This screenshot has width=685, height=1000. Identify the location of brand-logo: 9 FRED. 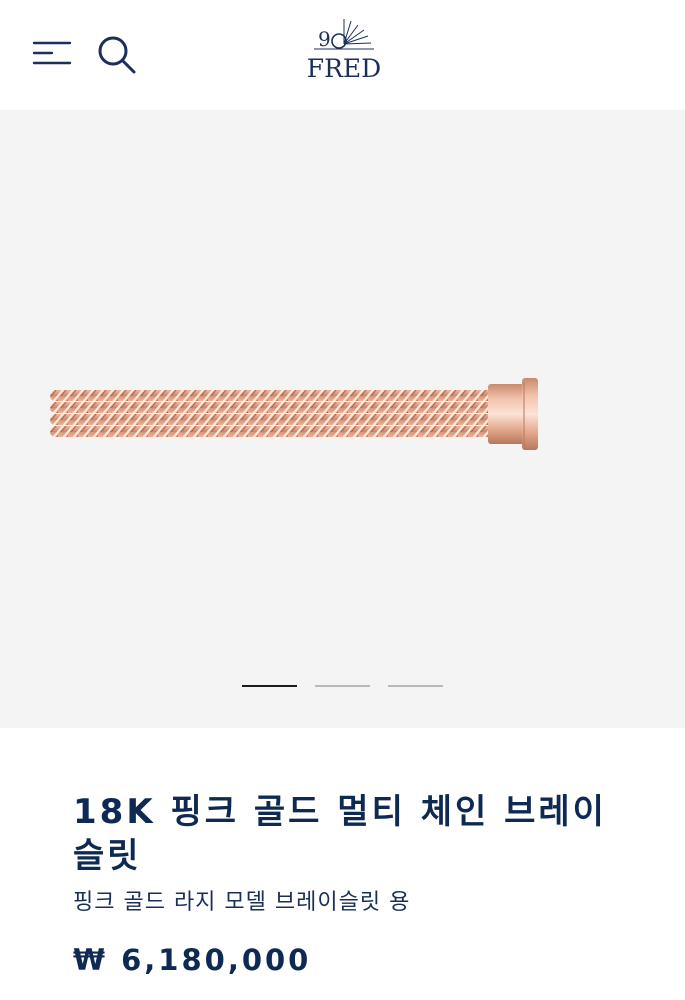
(344, 54).